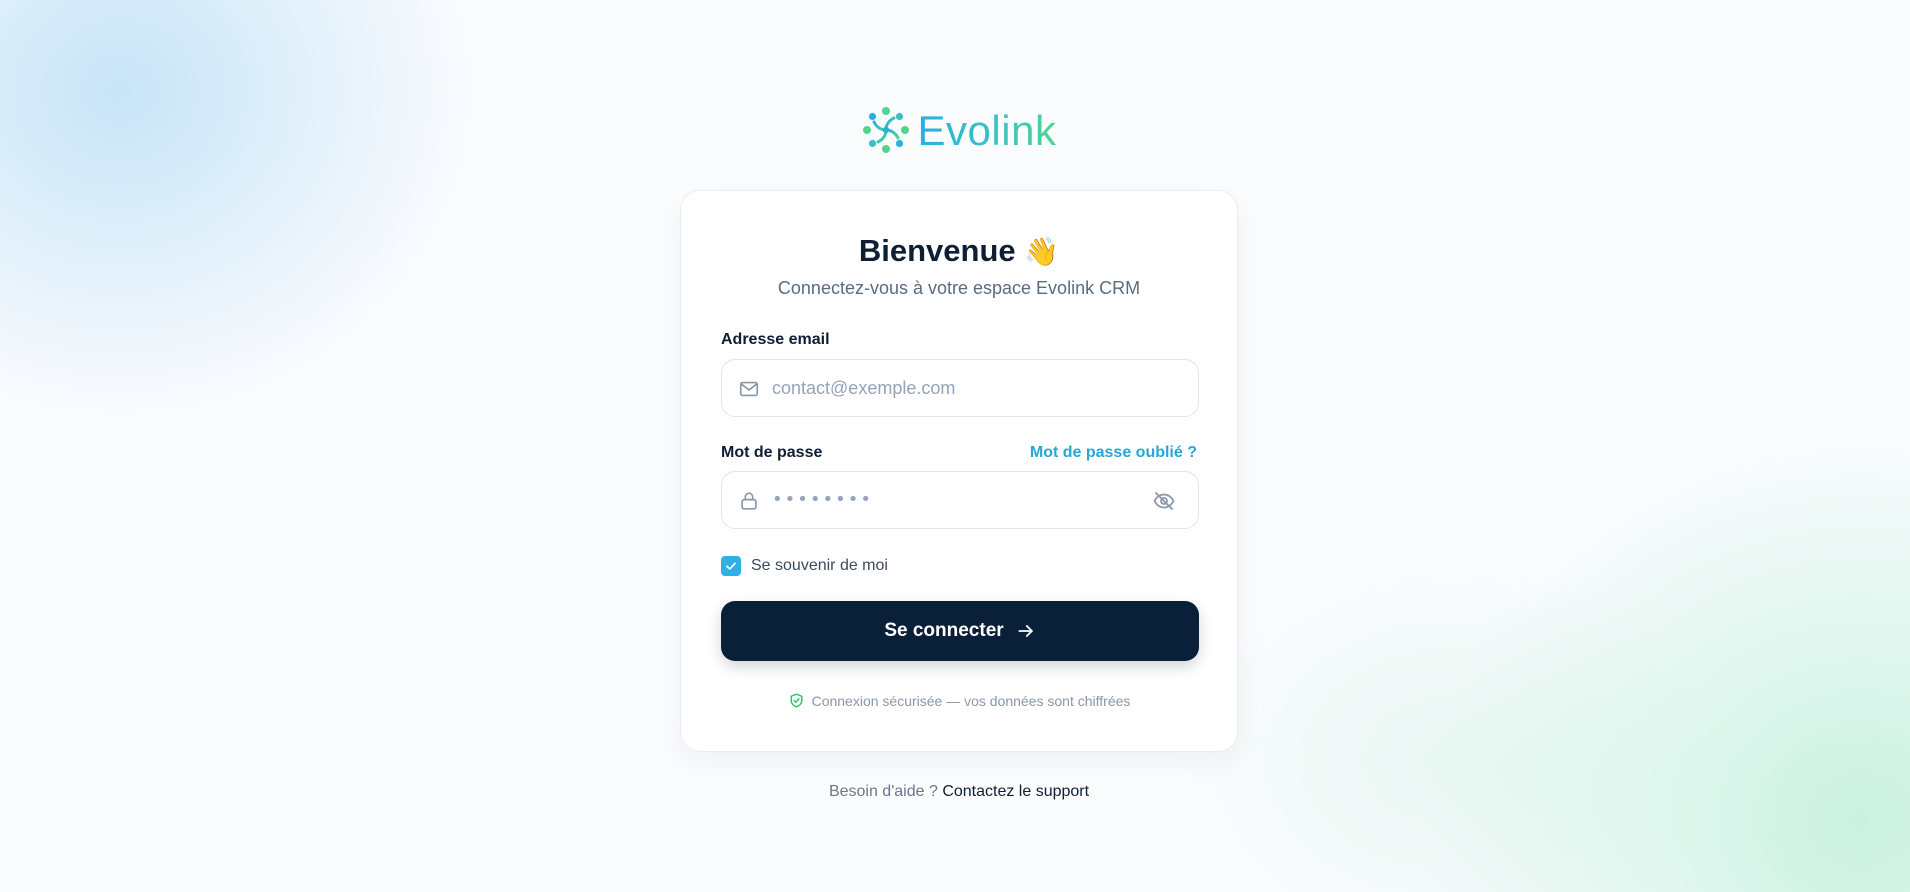  I want to click on remember-label: Se souvenir de moi, so click(819, 566).